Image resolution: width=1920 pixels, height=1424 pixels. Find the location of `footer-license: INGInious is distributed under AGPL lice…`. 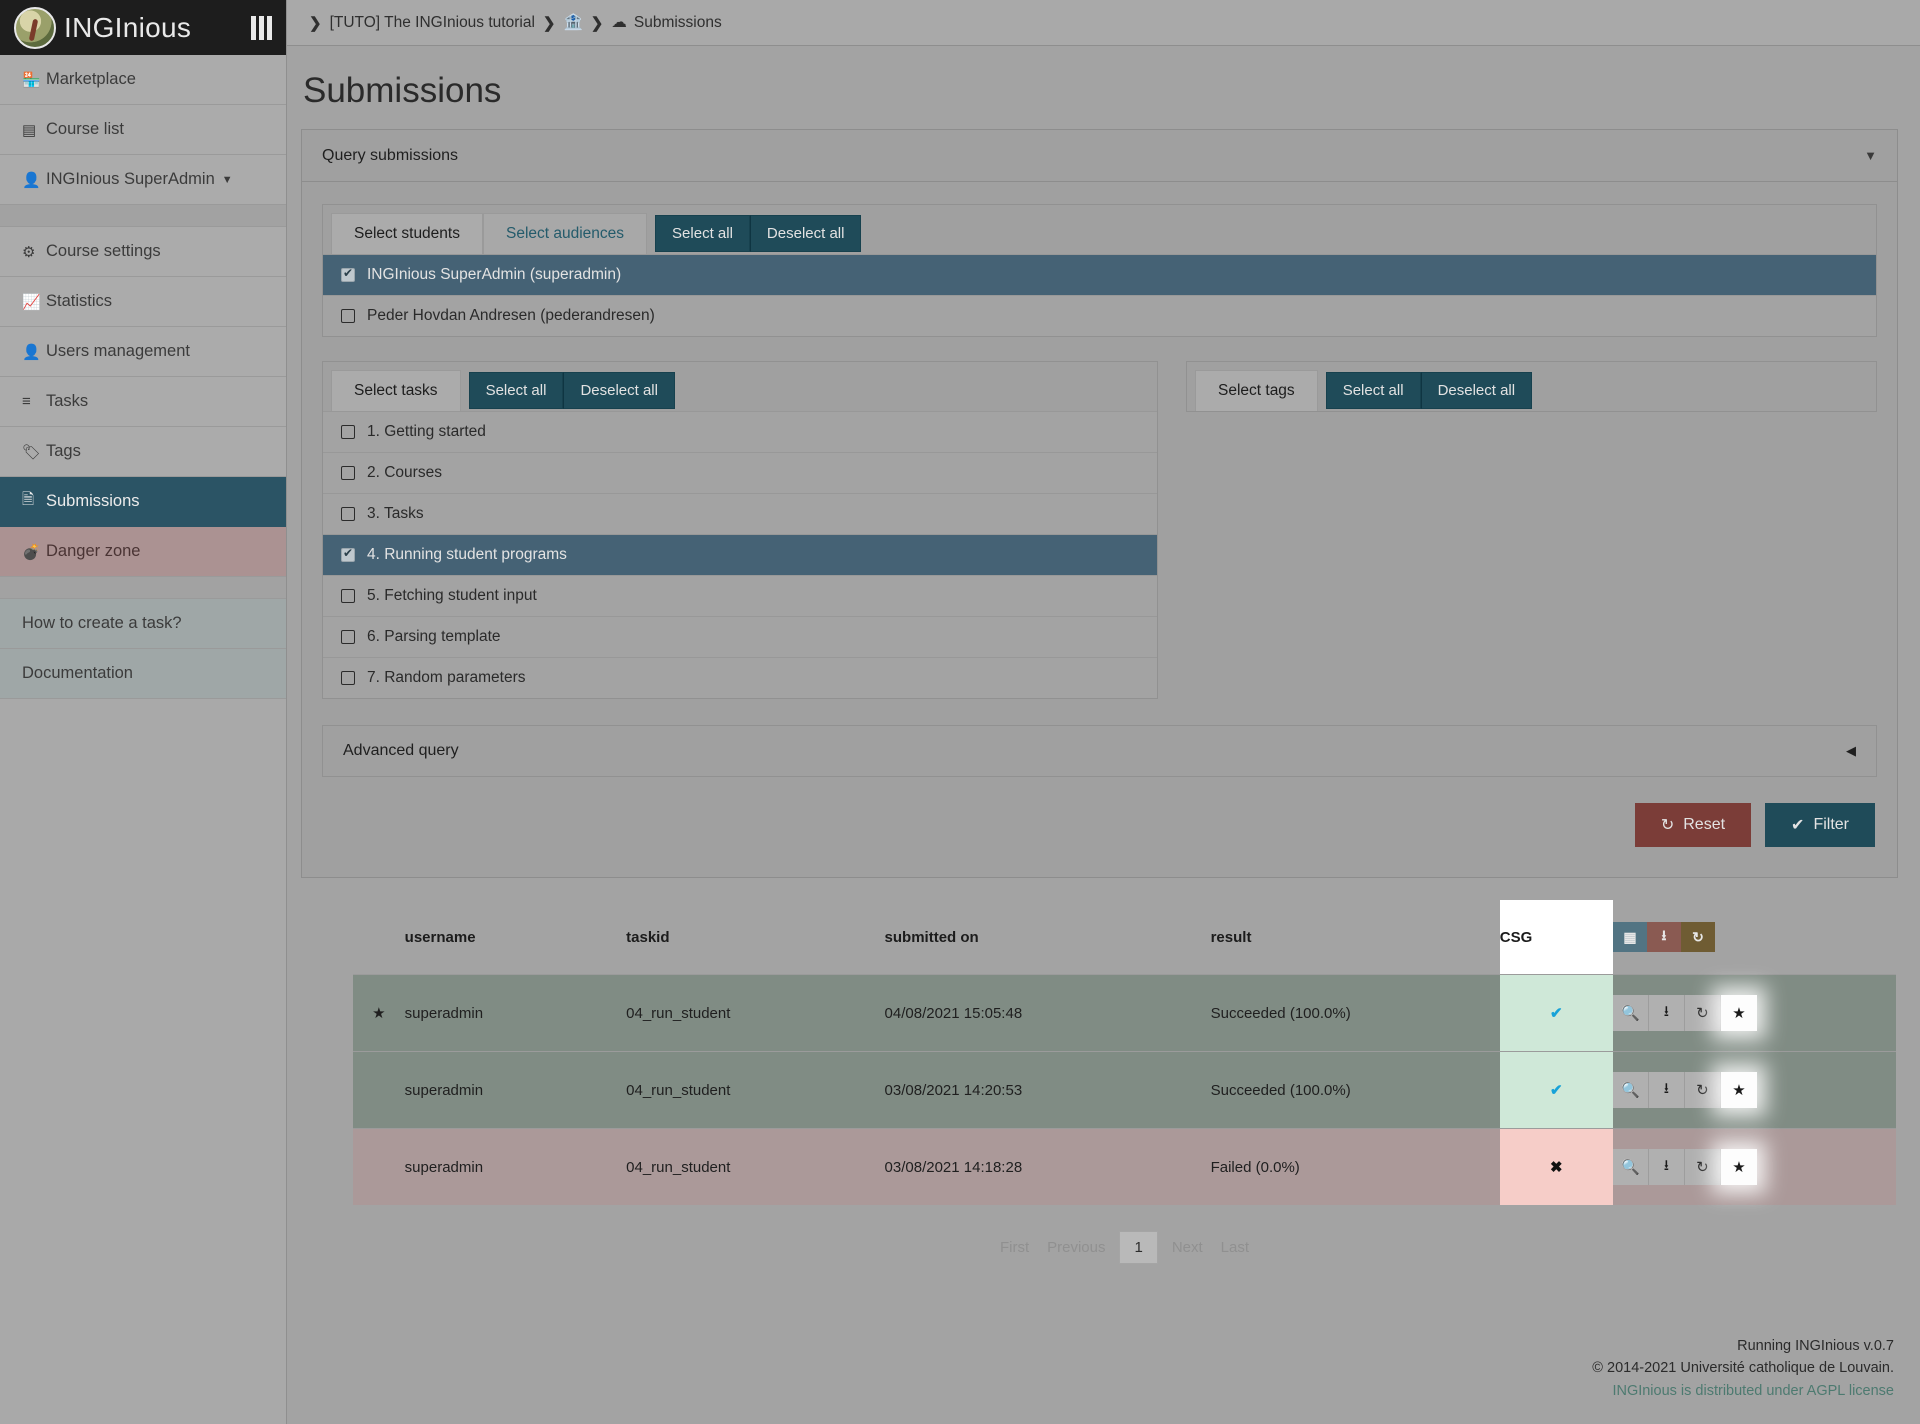

footer-license: INGInious is distributed under AGPL lice… is located at coordinates (1743, 1391).